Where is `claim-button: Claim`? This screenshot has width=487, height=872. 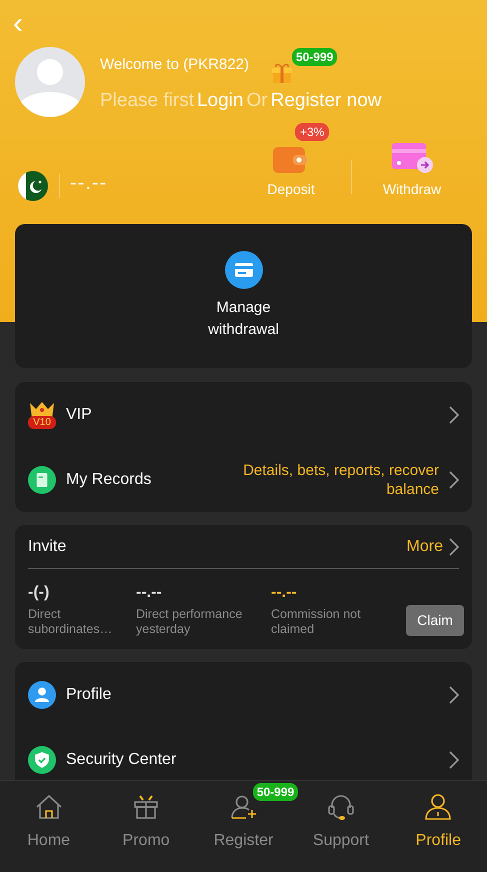 claim-button: Claim is located at coordinates (435, 620).